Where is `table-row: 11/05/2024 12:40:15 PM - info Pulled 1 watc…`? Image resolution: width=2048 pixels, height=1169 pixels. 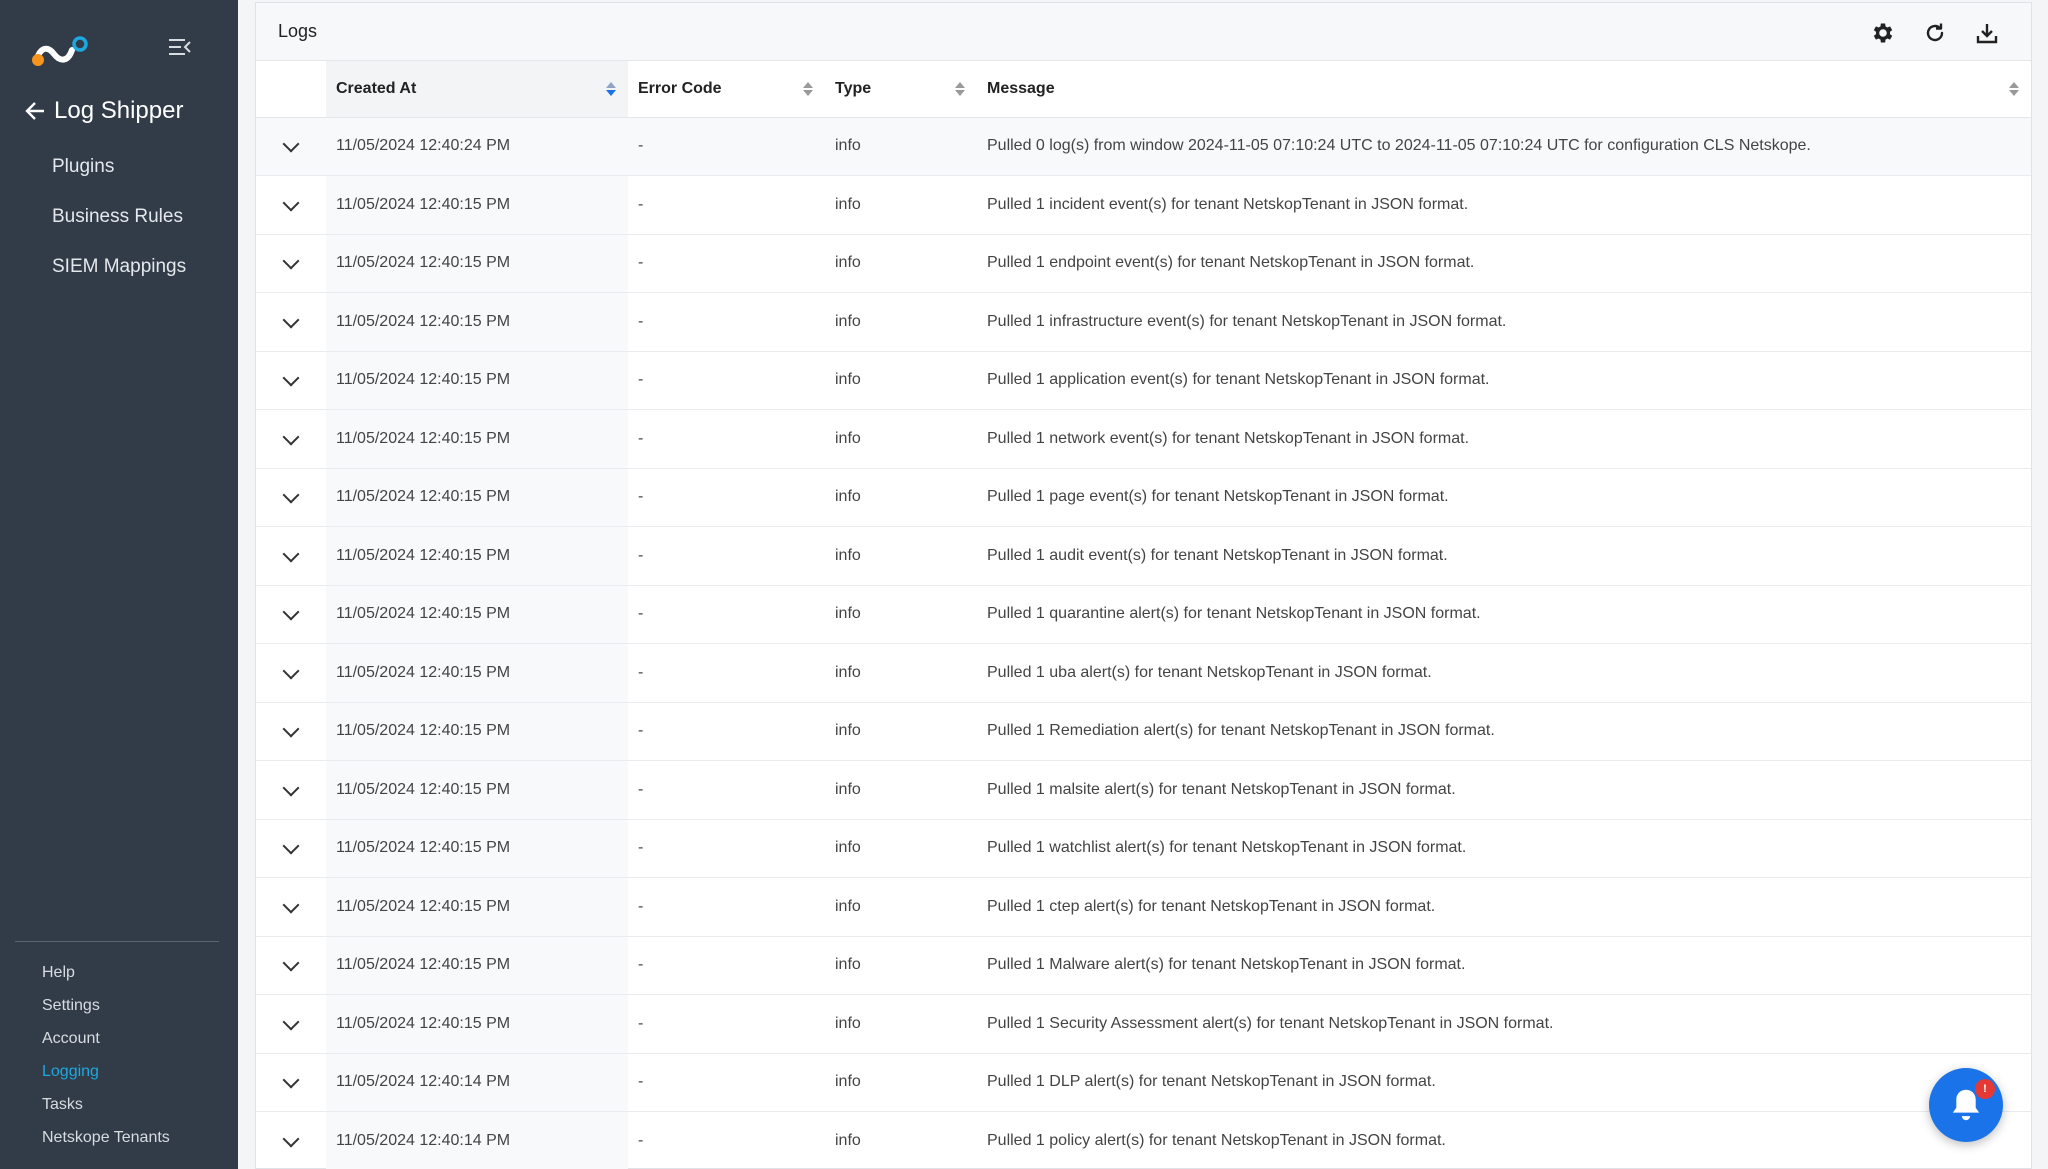
table-row: 11/05/2024 12:40:15 PM - info Pulled 1 watc… is located at coordinates (1143, 848).